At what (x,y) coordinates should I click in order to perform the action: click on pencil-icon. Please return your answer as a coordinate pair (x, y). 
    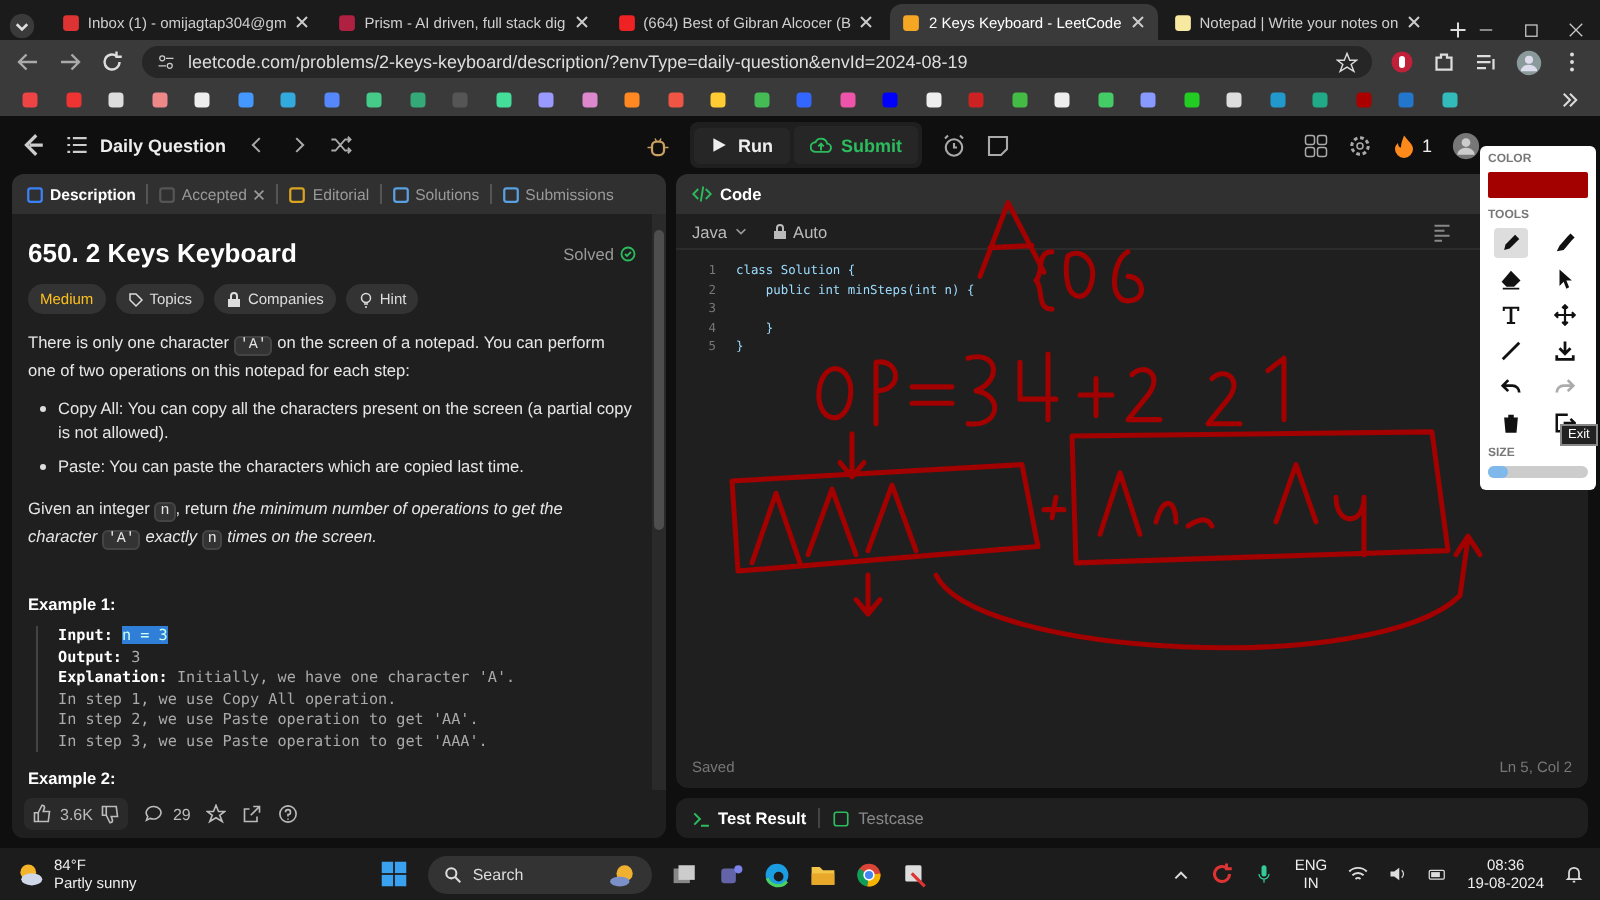
    Looking at the image, I should click on (1511, 243).